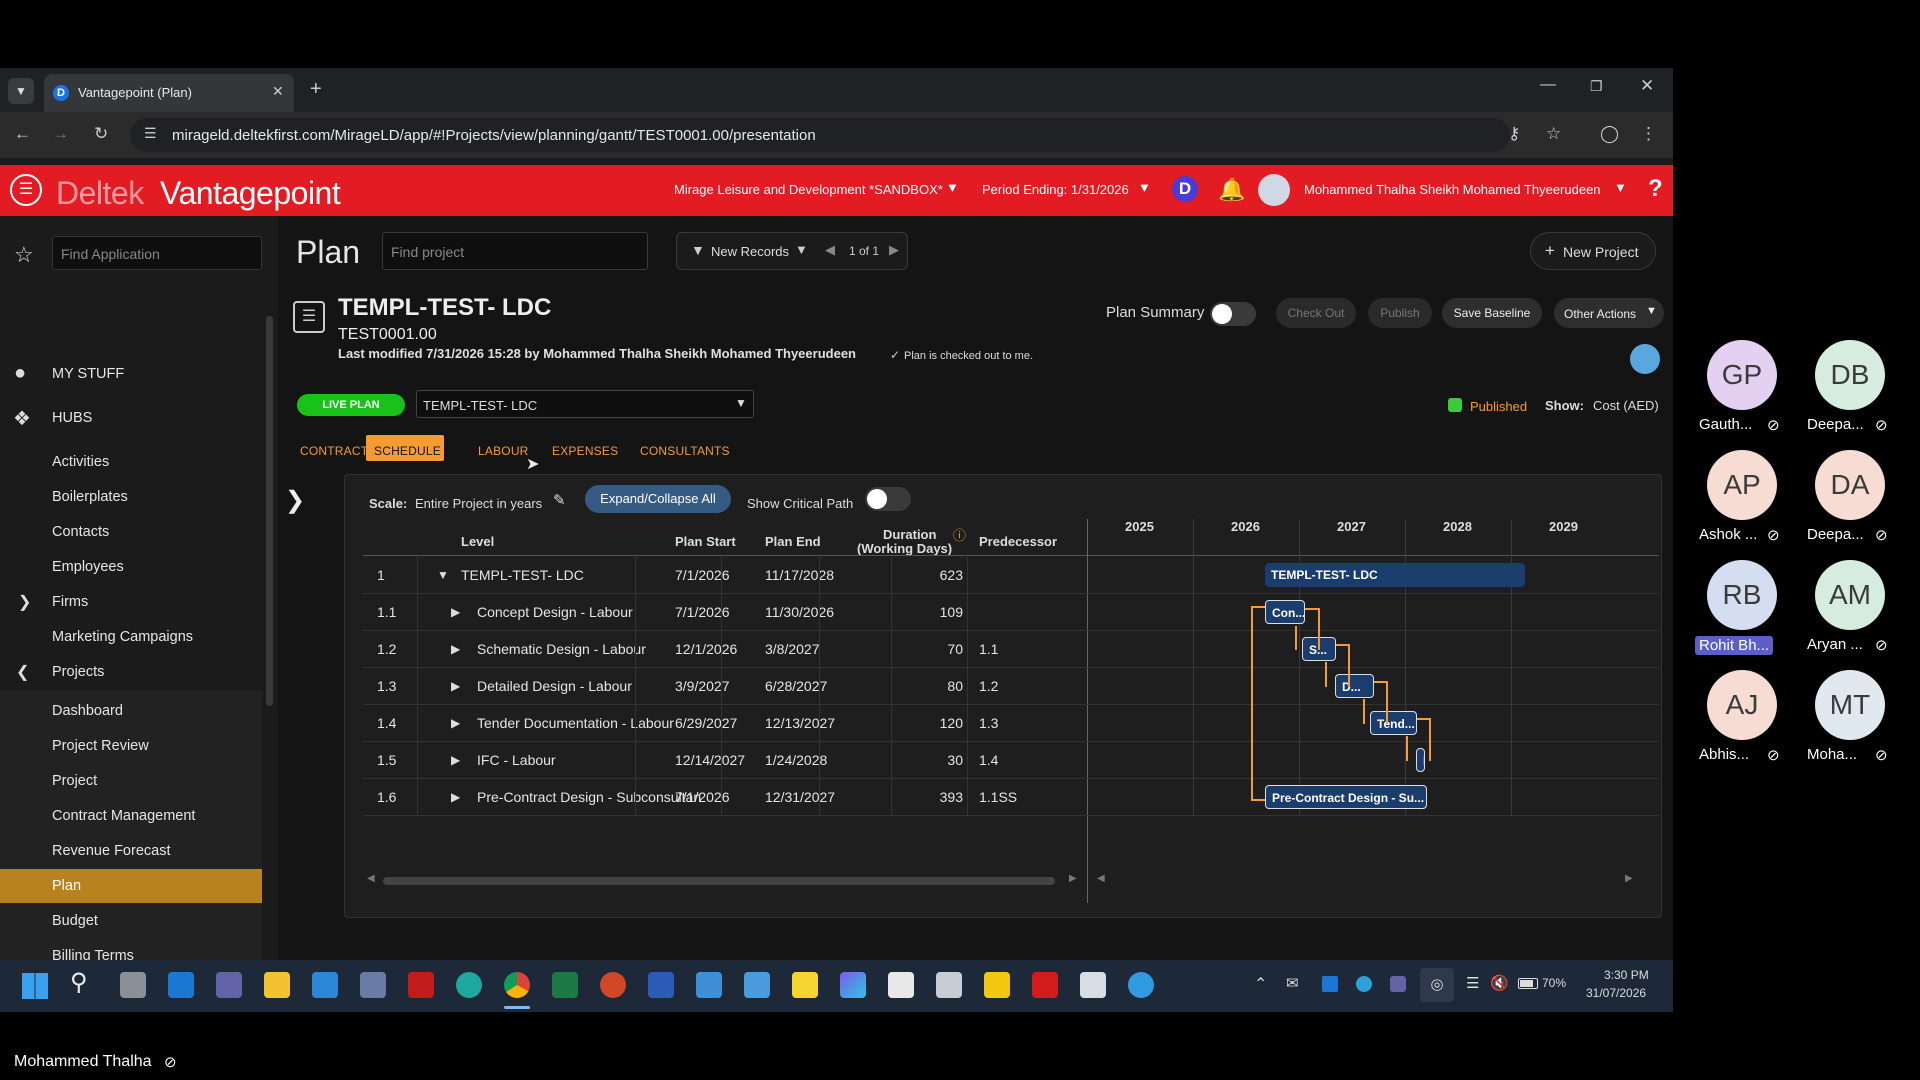 The height and width of the screenshot is (1080, 1920). Describe the element at coordinates (325, 985) in the screenshot. I see `onedrive-icon` at that location.